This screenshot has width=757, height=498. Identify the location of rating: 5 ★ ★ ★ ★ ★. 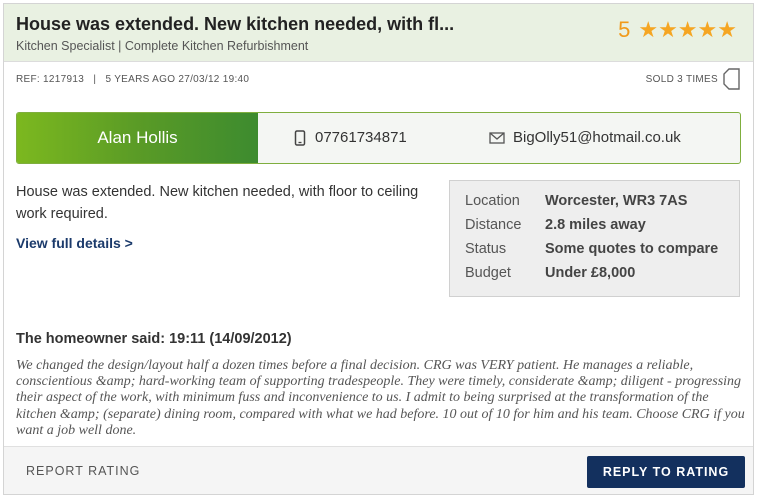
(677, 30).